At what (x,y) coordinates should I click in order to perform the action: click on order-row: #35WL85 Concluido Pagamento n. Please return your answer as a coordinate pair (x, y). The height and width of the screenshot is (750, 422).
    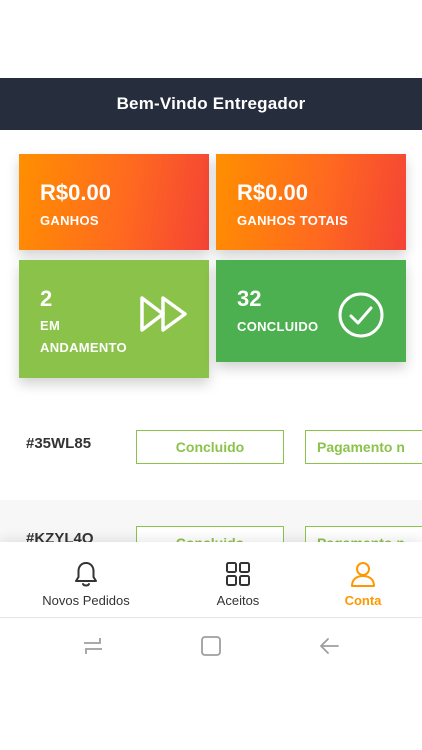
    Looking at the image, I should click on (211, 445).